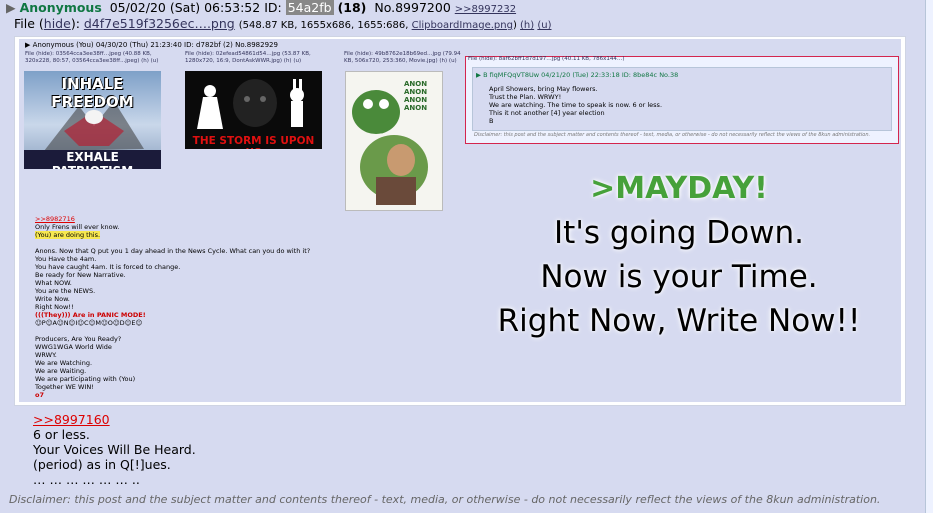 This screenshot has width=933, height=513. Describe the element at coordinates (89, 323) in the screenshot. I see `sp-line-13: ☺P☺A☺N☺I☺C☺M☺O☺D☺E☺` at that location.